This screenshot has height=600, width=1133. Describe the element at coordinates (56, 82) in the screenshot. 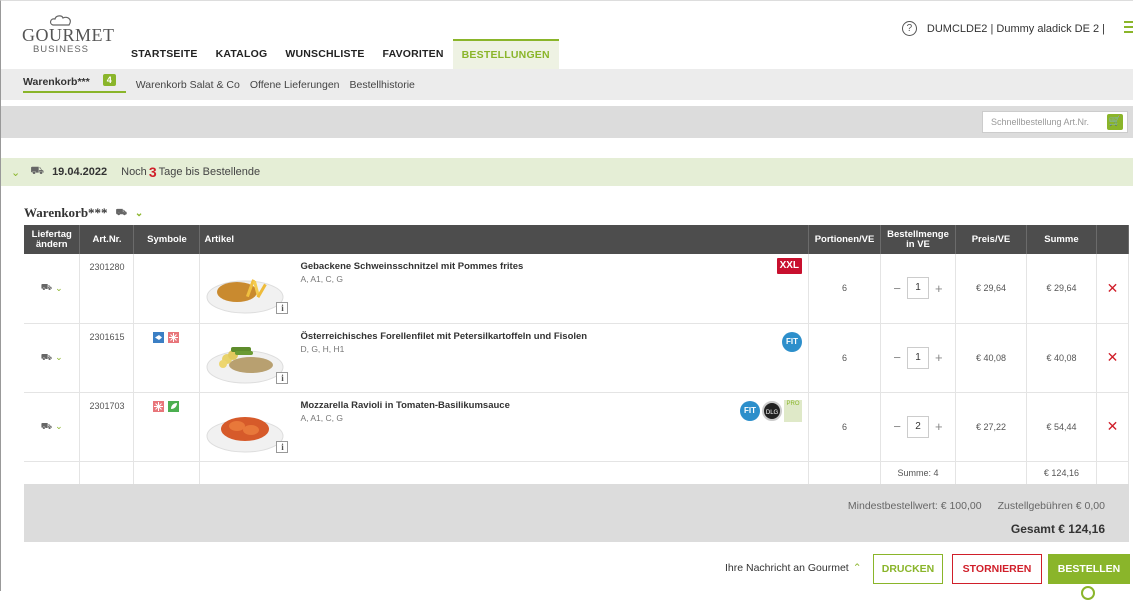

I see `subnav-cart-label: Warenkorb***` at that location.